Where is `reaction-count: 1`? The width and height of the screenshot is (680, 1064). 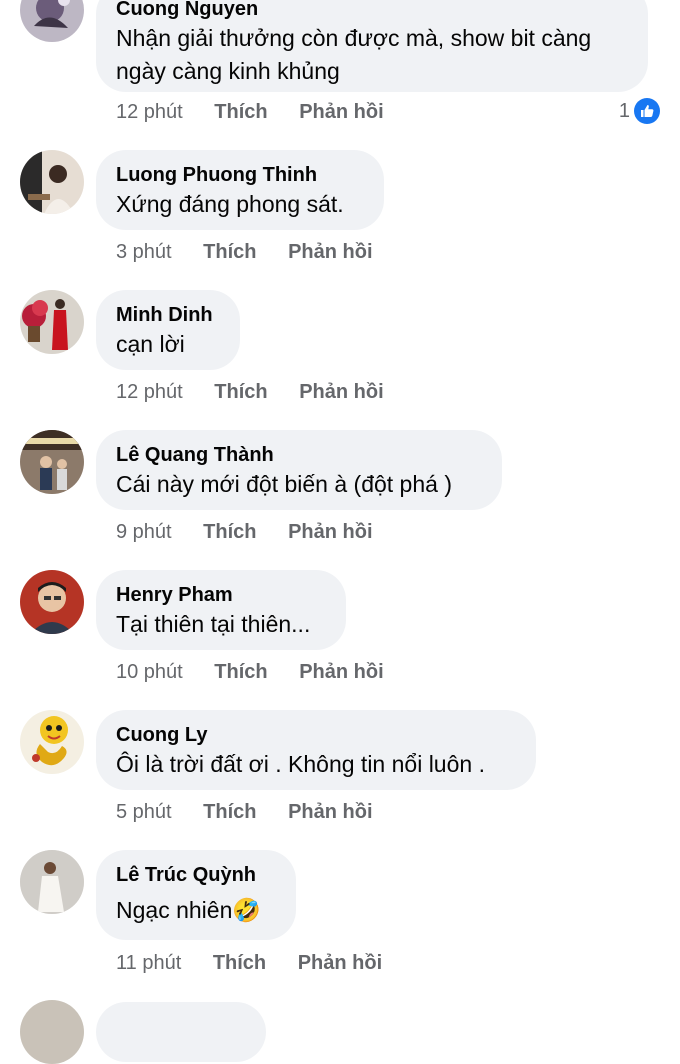
reaction-count: 1 is located at coordinates (624, 111).